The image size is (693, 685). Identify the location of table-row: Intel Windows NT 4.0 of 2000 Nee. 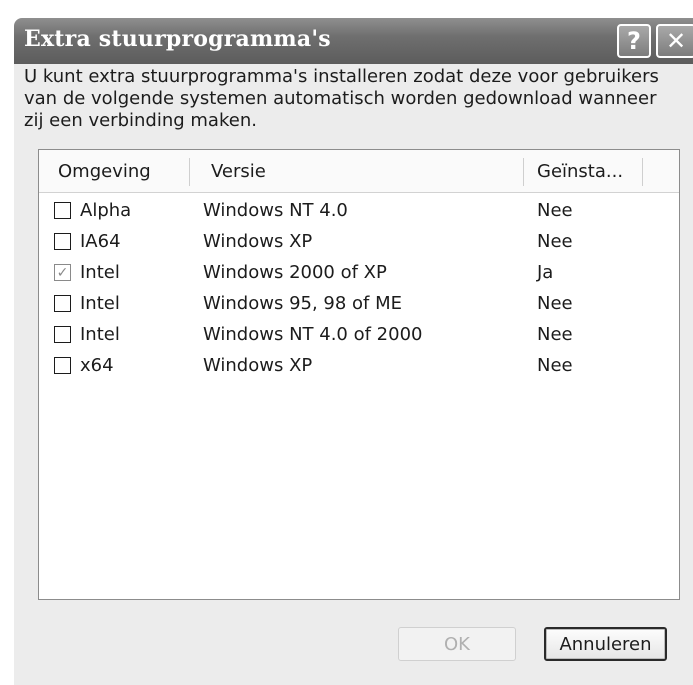
(359, 337).